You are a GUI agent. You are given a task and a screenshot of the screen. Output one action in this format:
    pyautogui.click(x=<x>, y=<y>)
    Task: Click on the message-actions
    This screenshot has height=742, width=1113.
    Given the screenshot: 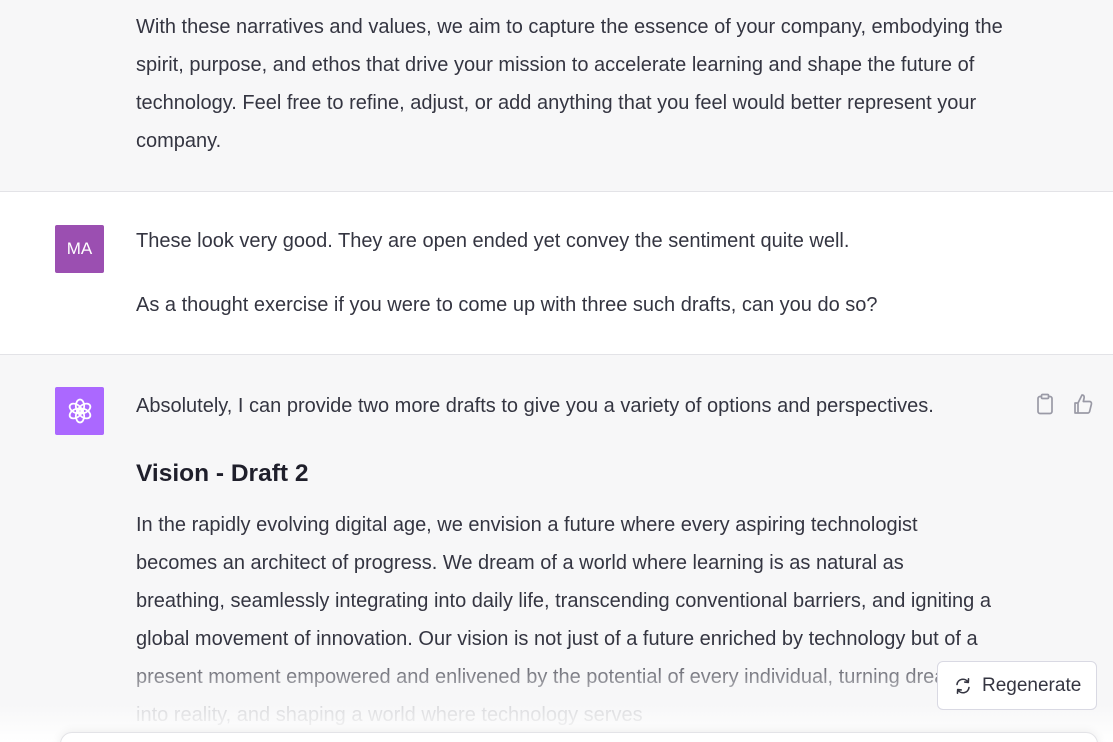 What is the action you would take?
    pyautogui.click(x=1064, y=404)
    